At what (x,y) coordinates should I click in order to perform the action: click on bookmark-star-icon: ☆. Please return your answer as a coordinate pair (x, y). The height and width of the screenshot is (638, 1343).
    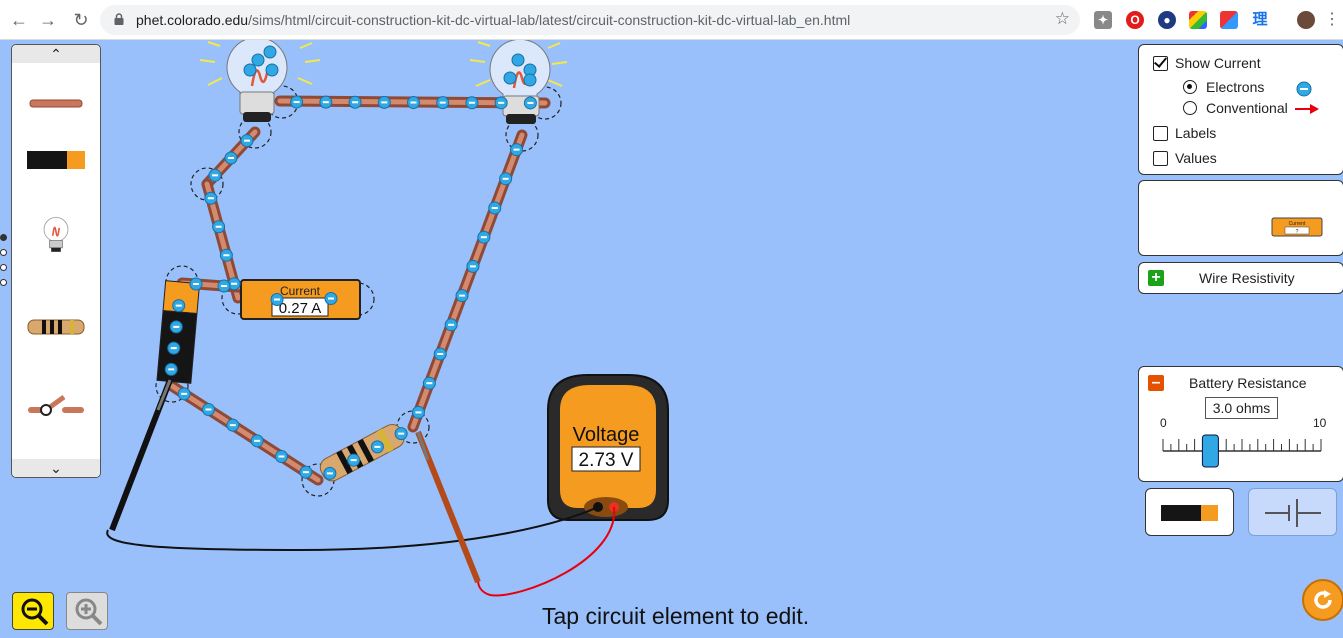
    Looking at the image, I should click on (1062, 19).